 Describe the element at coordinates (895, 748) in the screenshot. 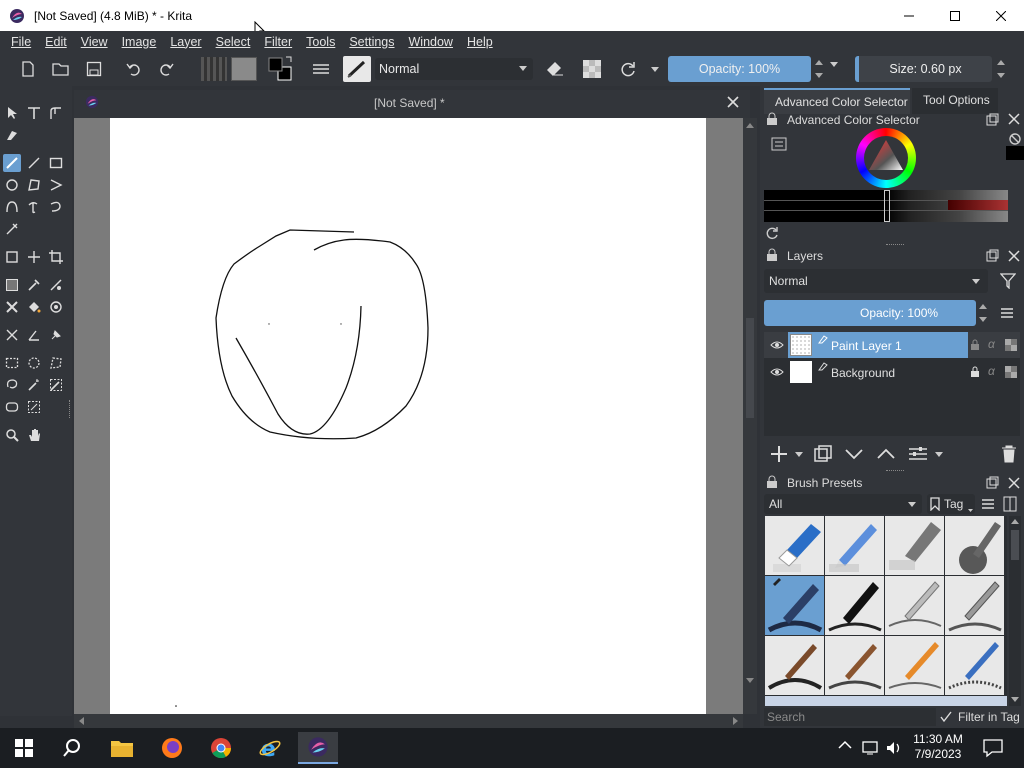

I see `volume-control` at that location.